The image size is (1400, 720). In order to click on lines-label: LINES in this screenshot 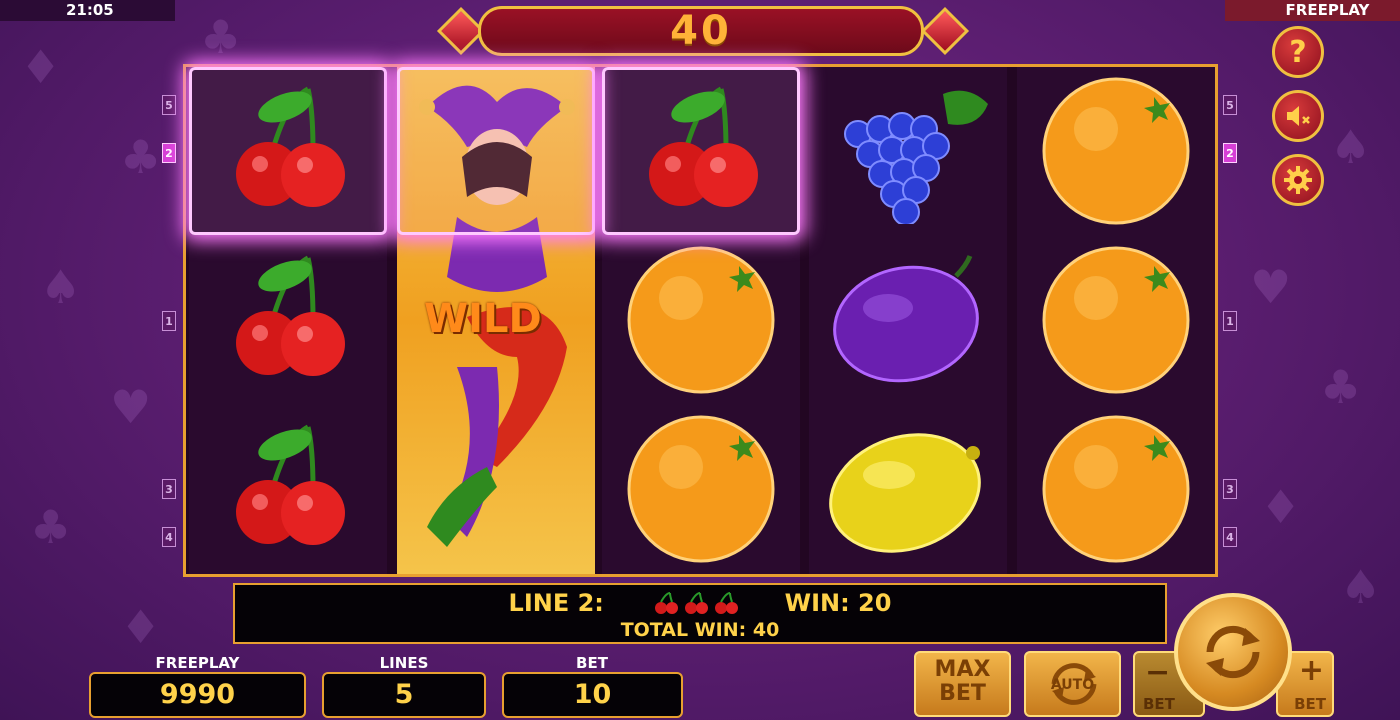, I will do `click(404, 663)`.